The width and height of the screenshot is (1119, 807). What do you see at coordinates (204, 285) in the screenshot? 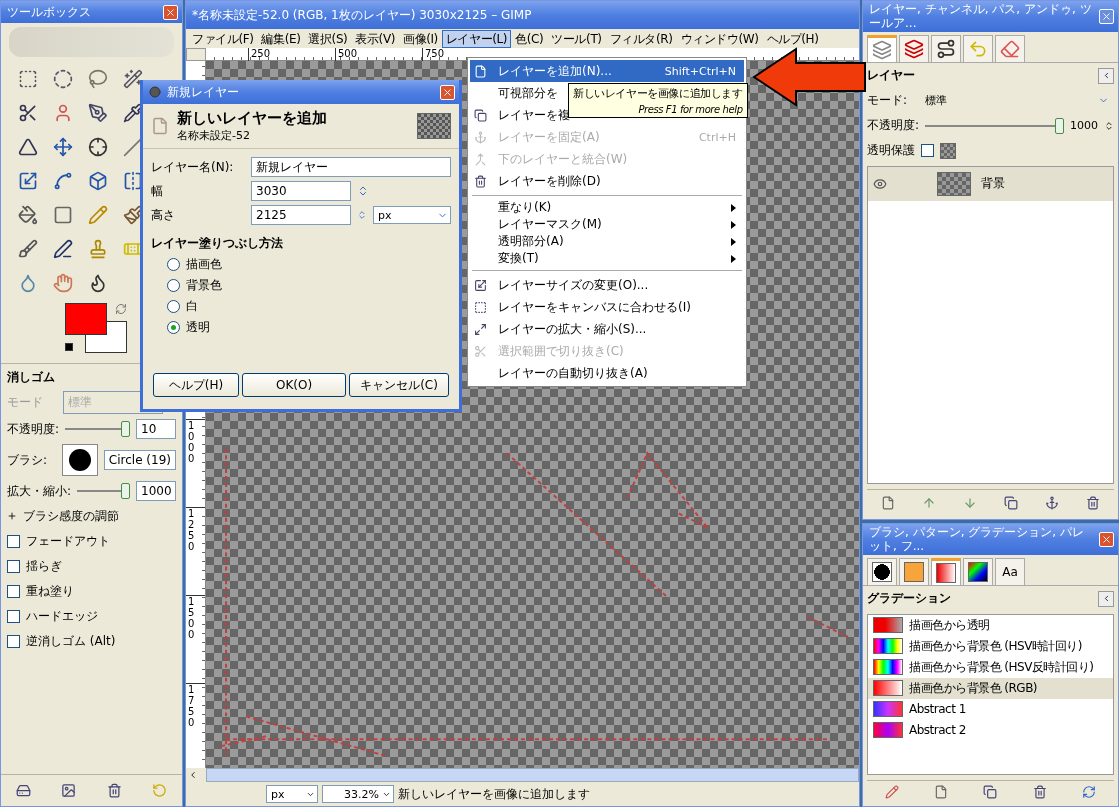
I see `radio-label: 背景色` at bounding box center [204, 285].